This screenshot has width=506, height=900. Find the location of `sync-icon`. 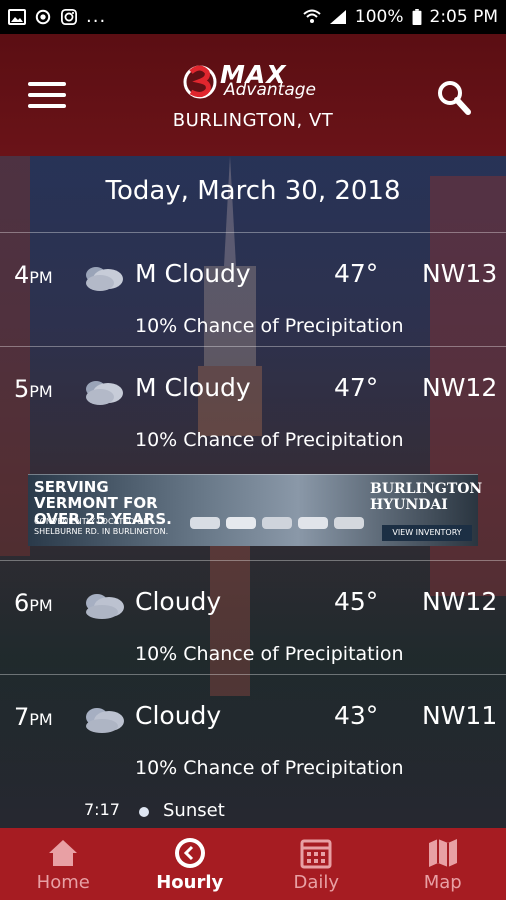

sync-icon is located at coordinates (43, 17).